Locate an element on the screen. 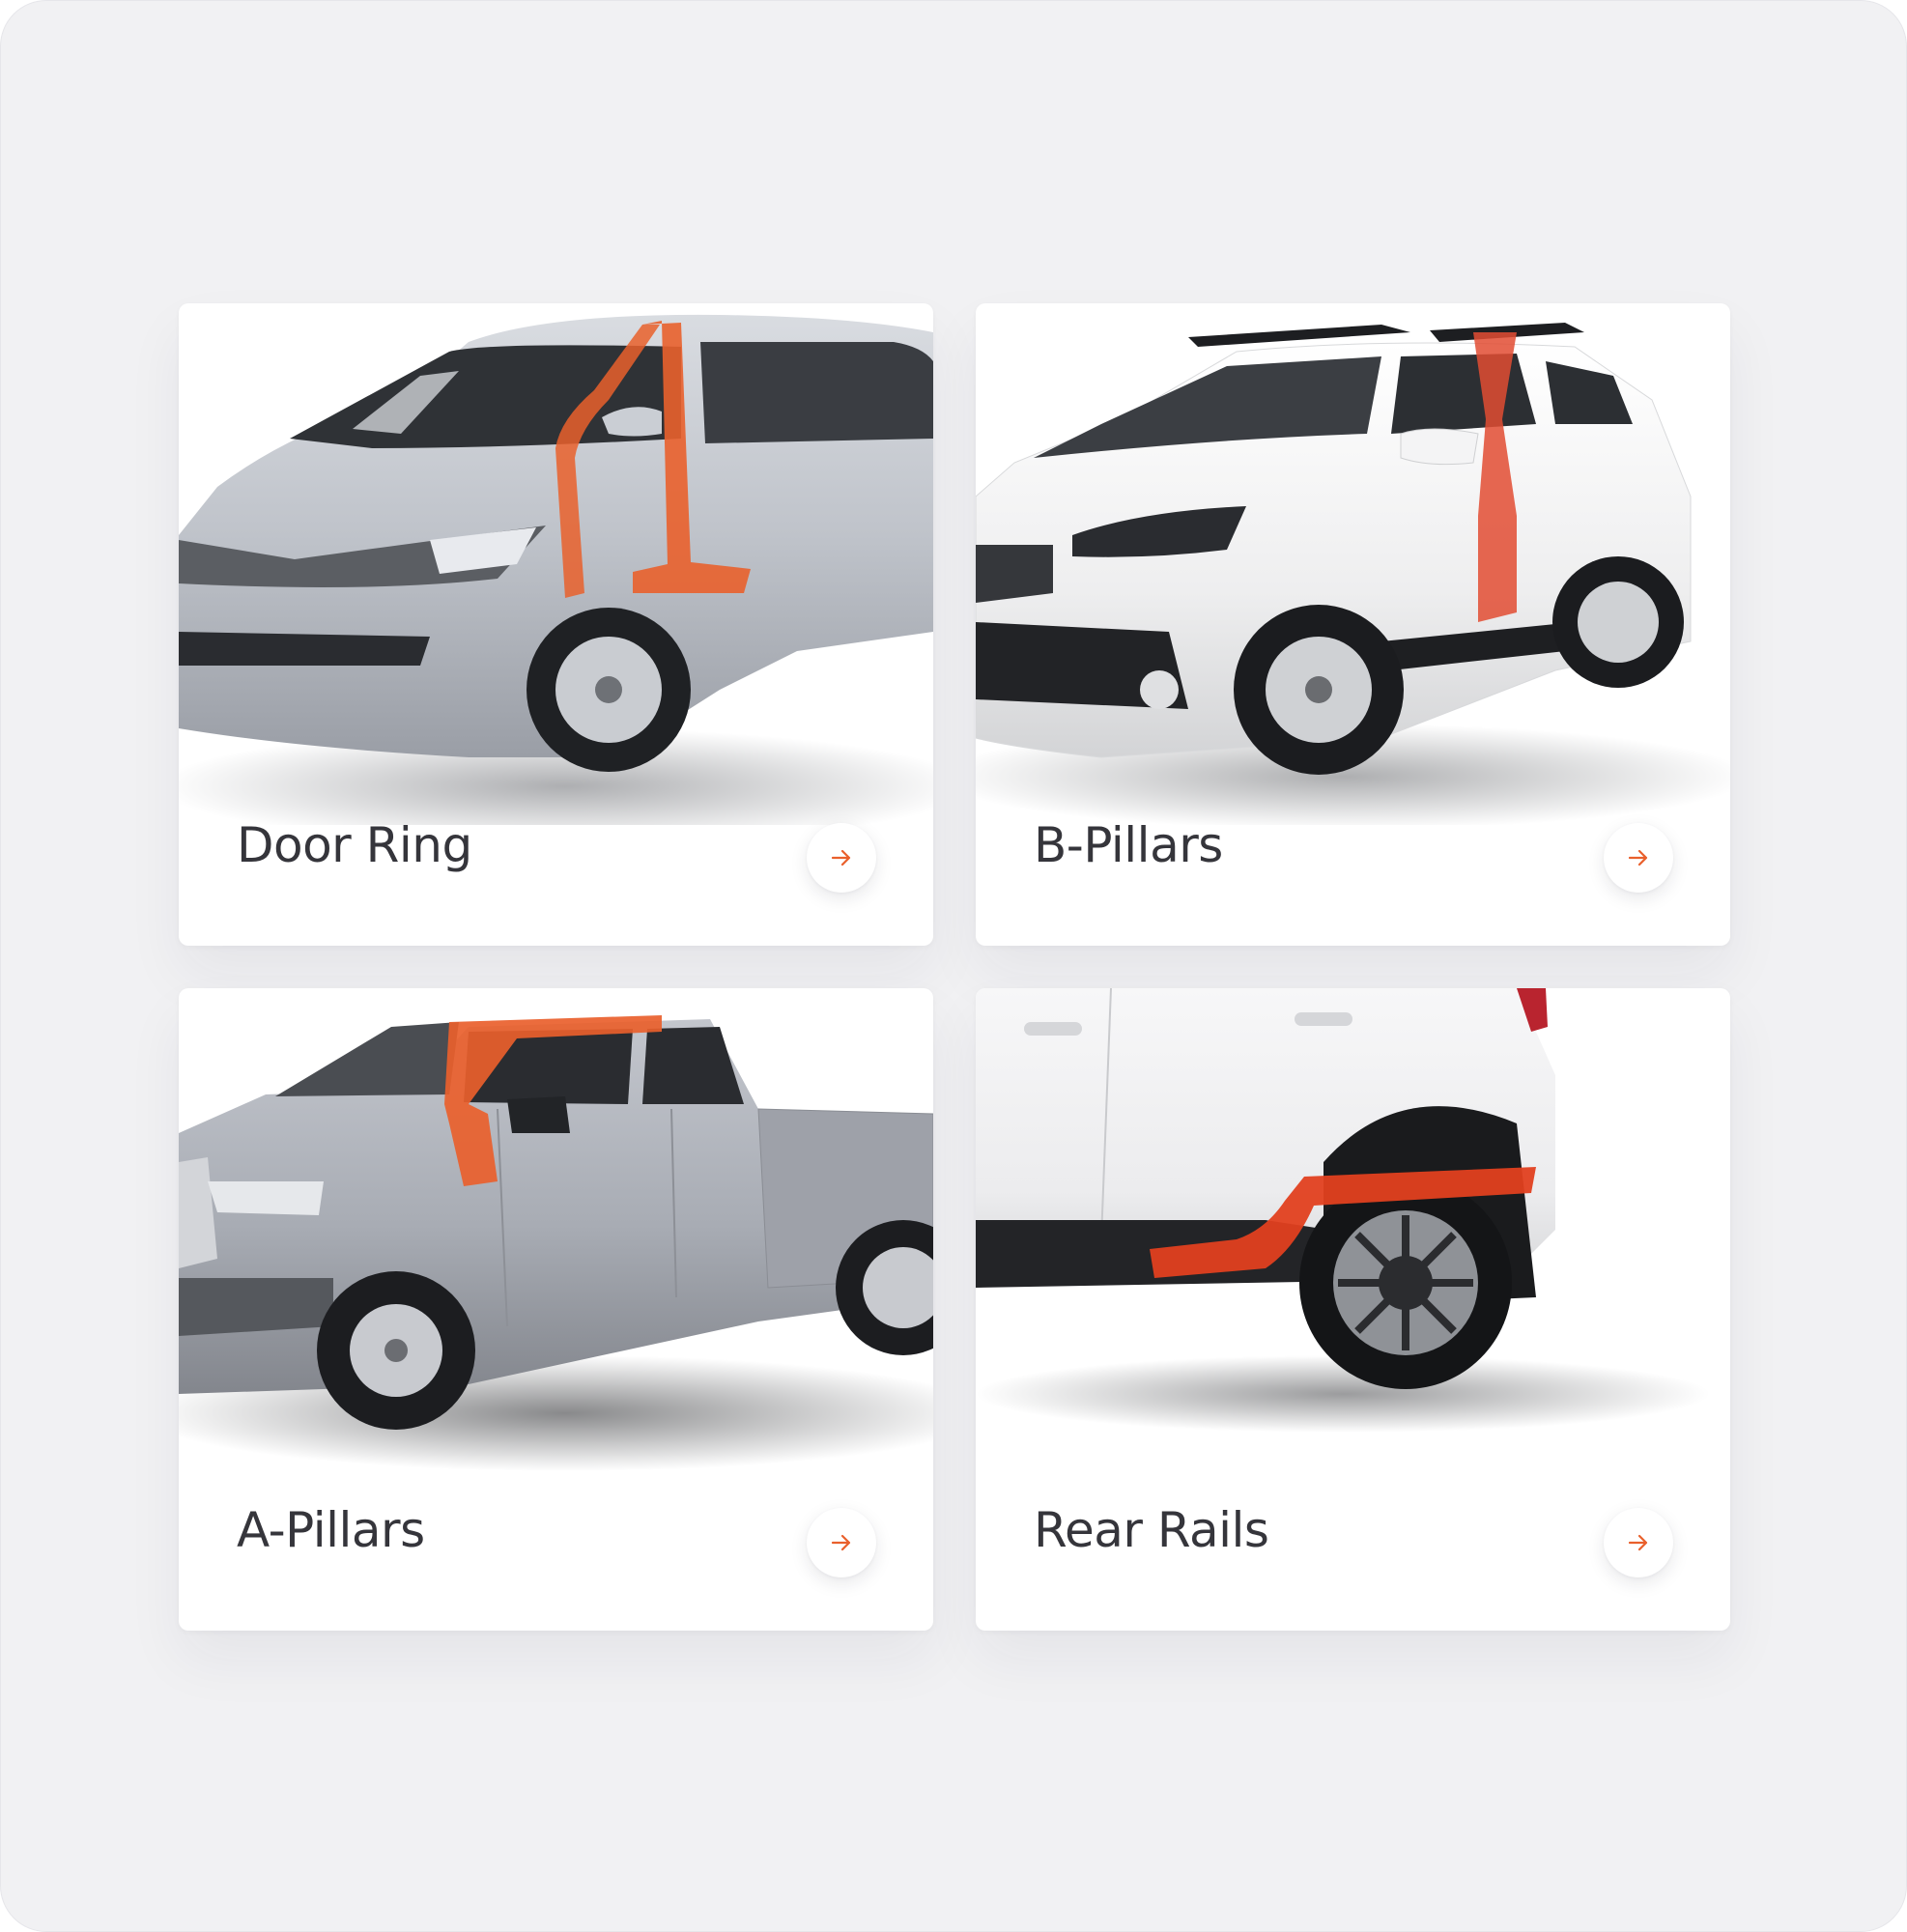  b-pillars-vehicle-image is located at coordinates (1353, 574).